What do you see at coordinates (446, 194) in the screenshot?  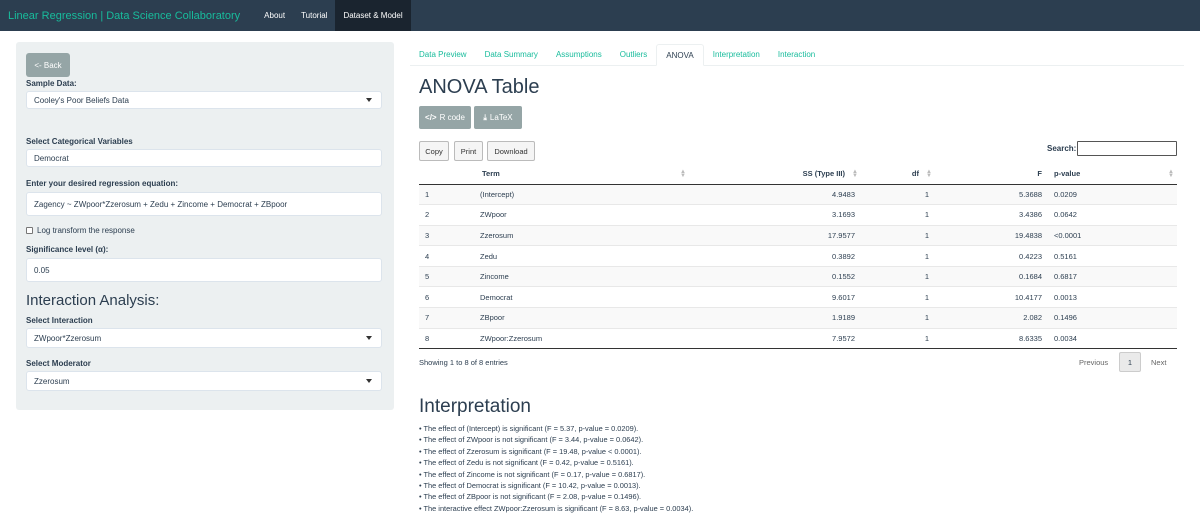 I see `row-index: 1` at bounding box center [446, 194].